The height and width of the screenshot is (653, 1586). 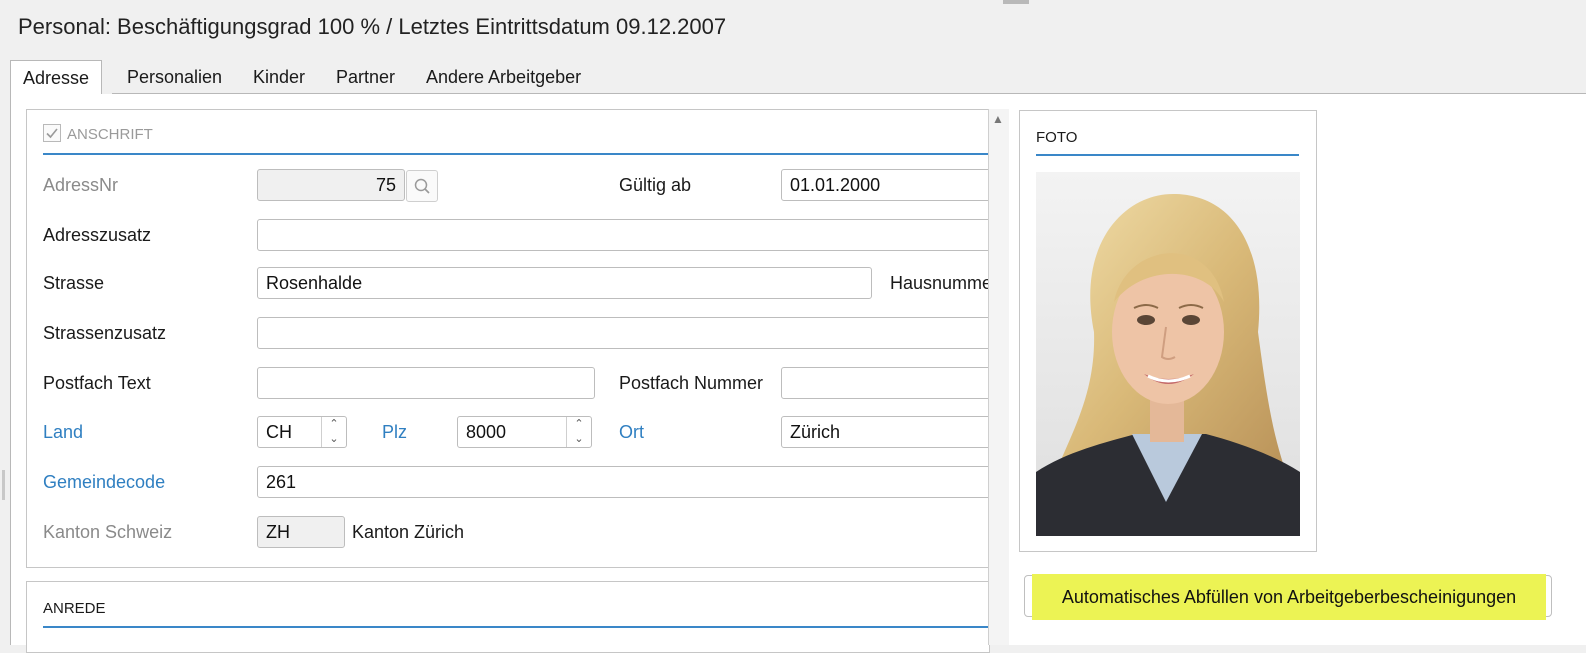 What do you see at coordinates (691, 383) in the screenshot?
I see `postfach-nummer-label: Postfach Nummer` at bounding box center [691, 383].